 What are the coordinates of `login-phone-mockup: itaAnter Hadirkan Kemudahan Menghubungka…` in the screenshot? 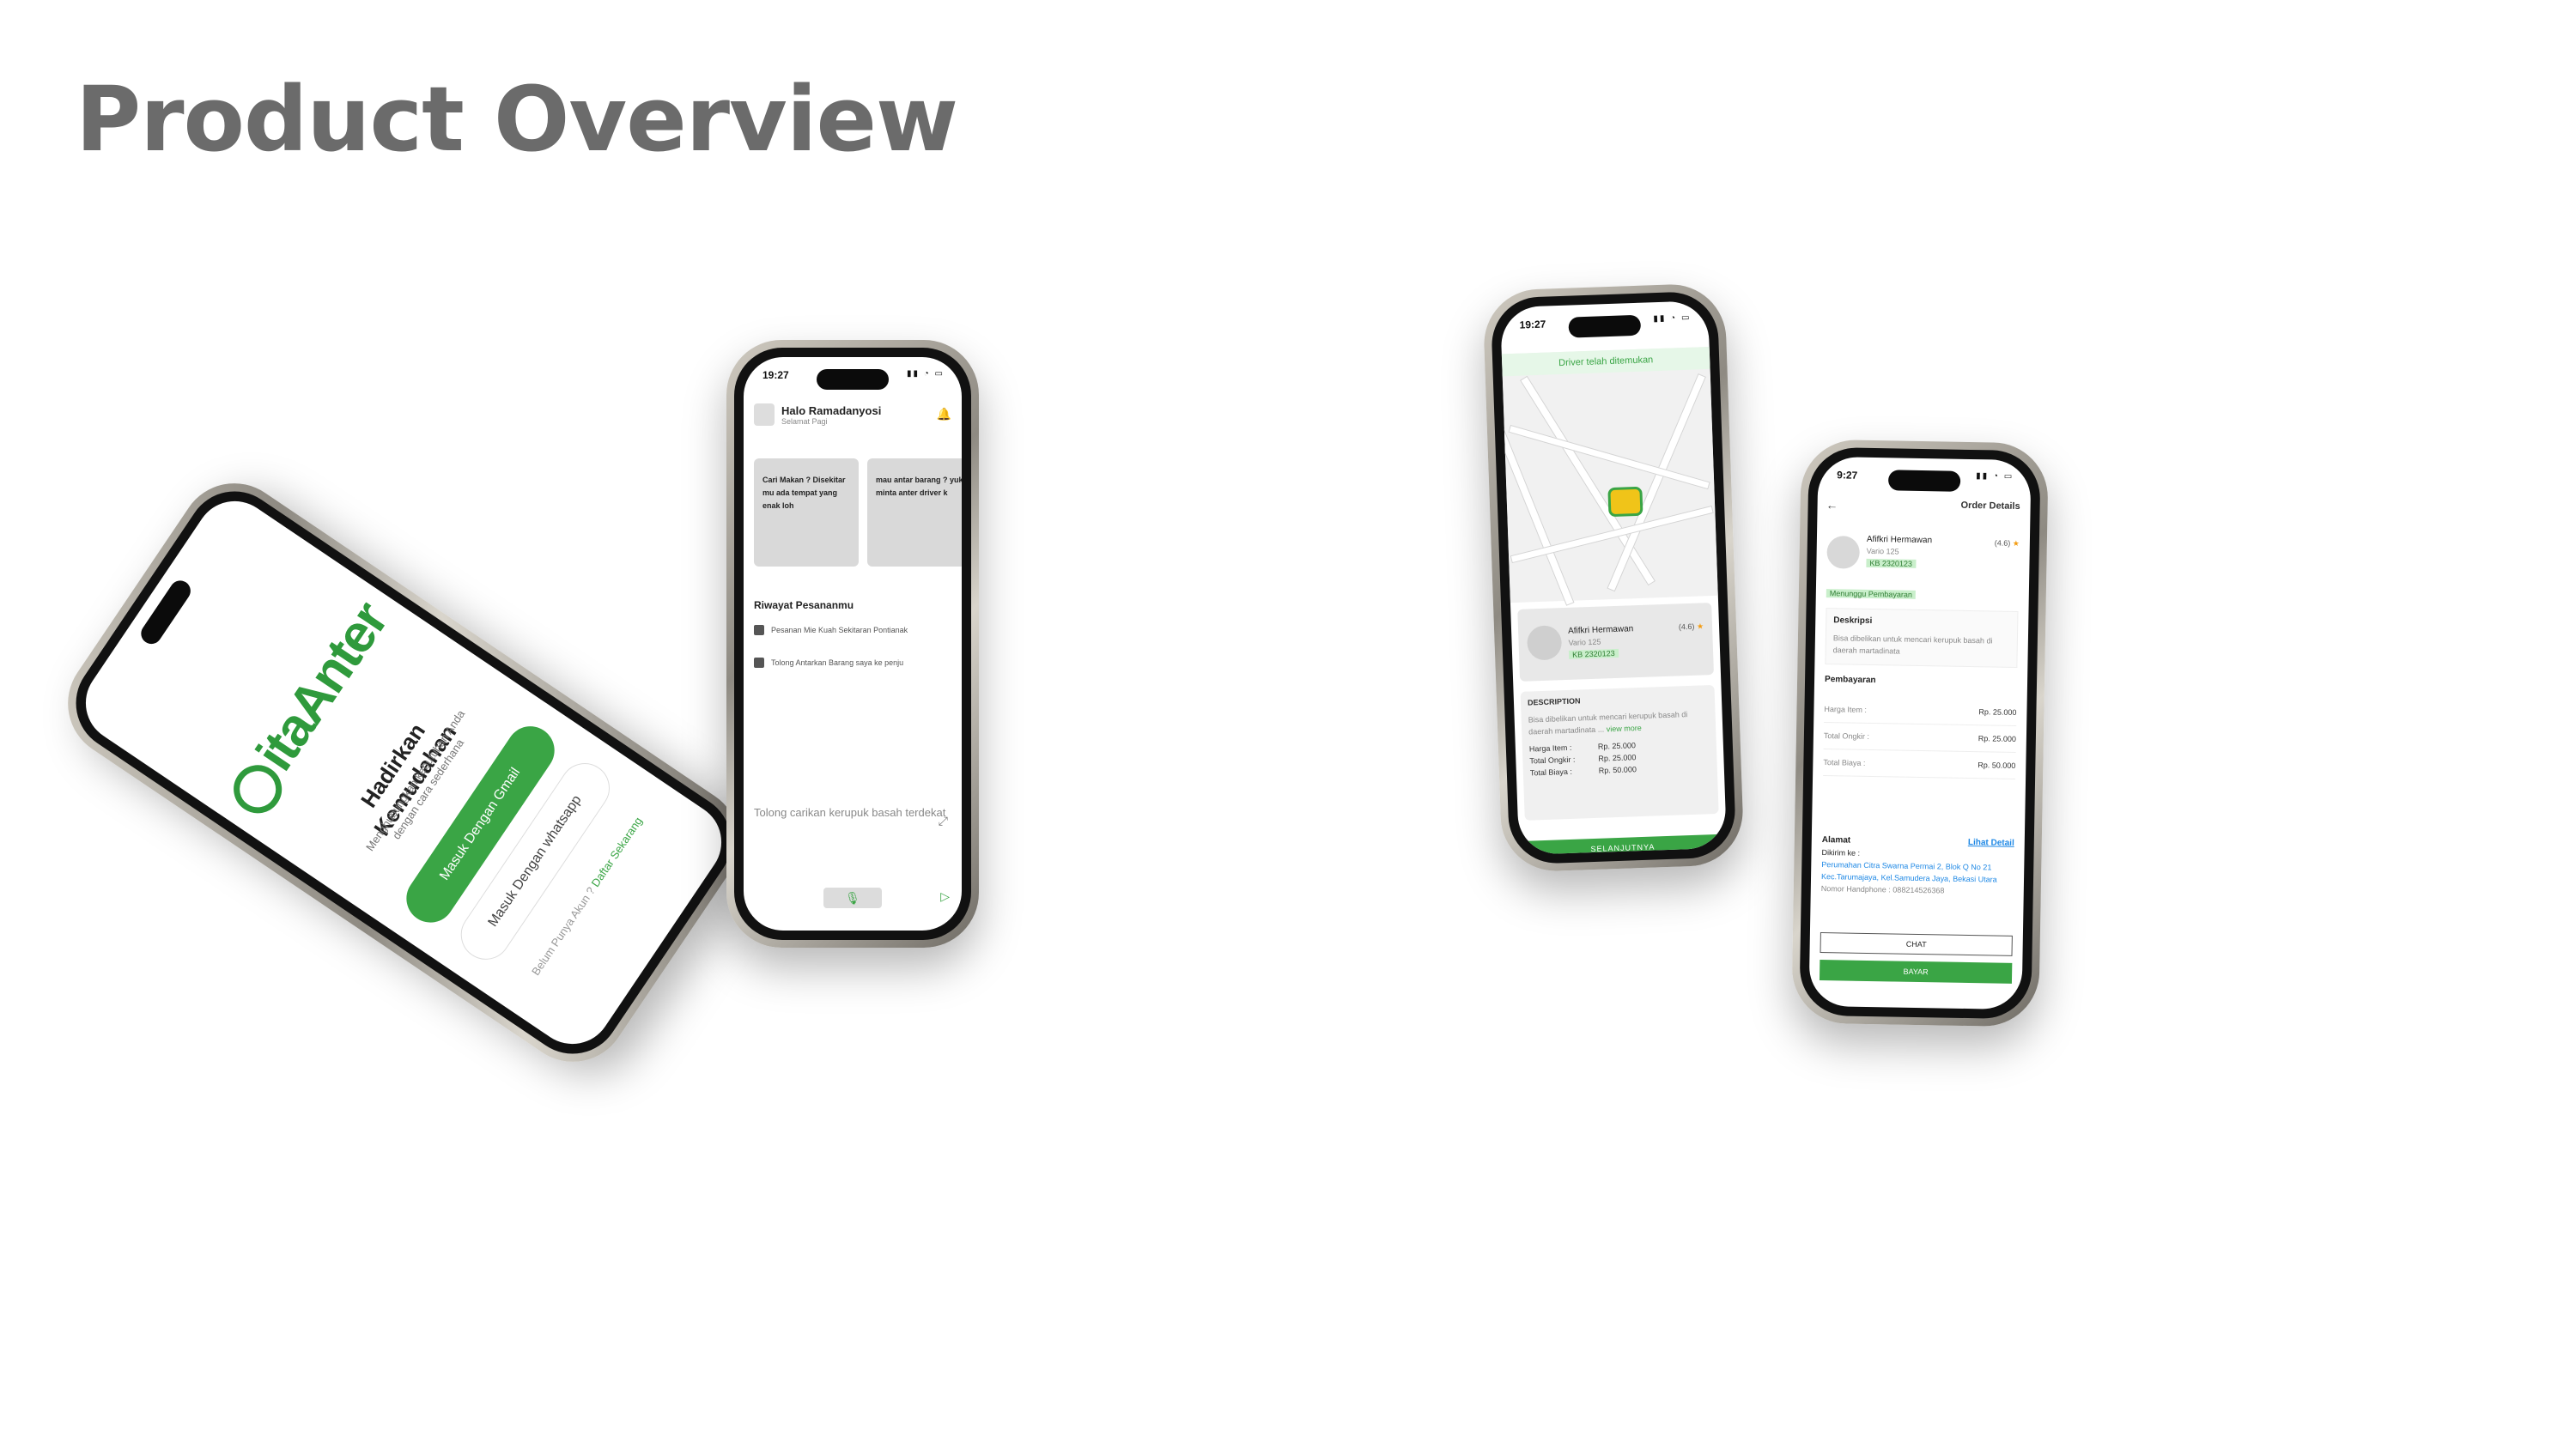 It's located at (403, 772).